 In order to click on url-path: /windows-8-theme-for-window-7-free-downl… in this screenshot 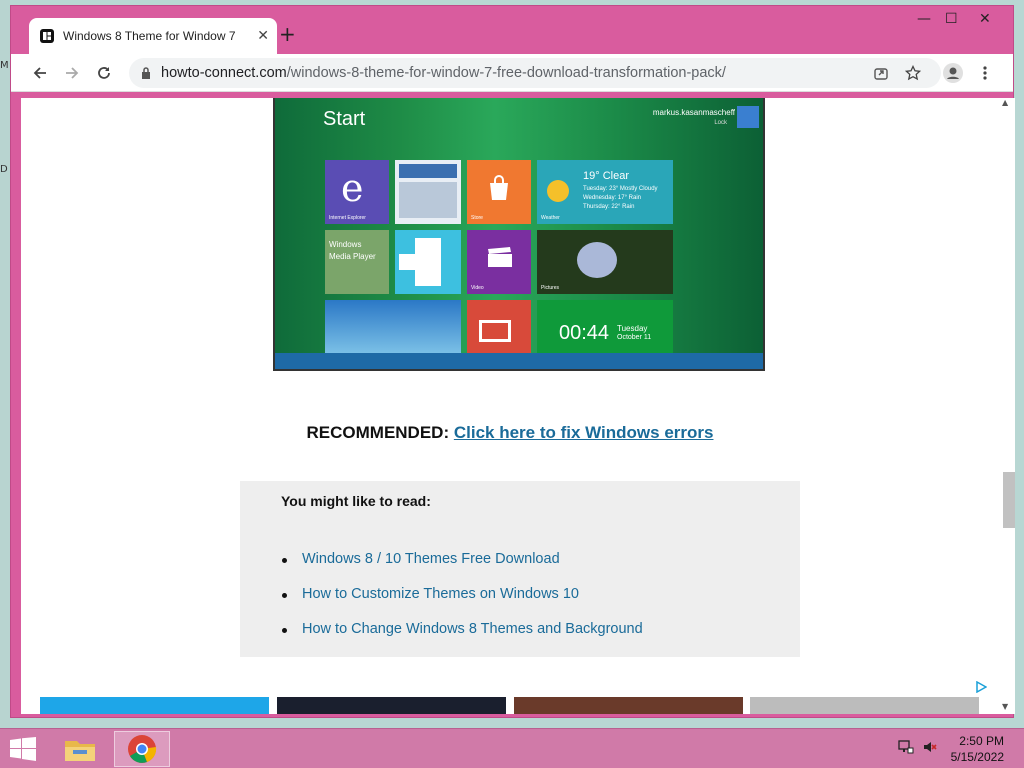, I will do `click(506, 73)`.